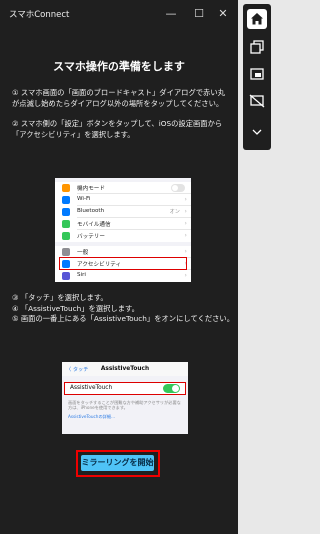  I want to click on nav-bar: 〈 タッチ AssistiveTouch, so click(125, 369).